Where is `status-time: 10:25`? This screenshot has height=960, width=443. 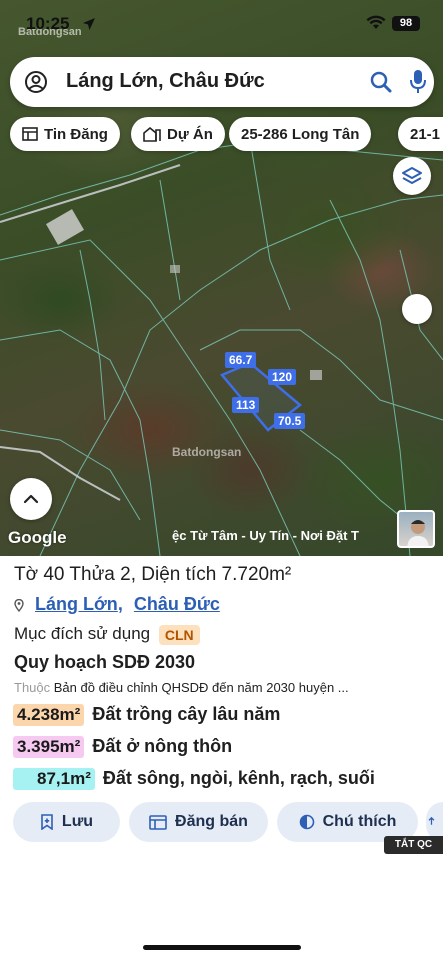 status-time: 10:25 is located at coordinates (48, 23).